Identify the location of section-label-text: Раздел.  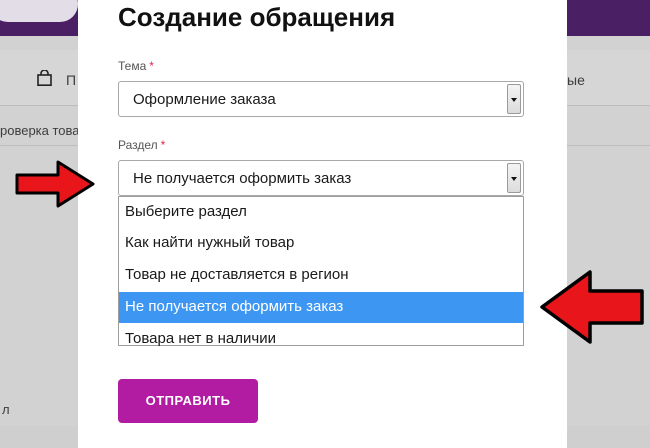
(138, 145).